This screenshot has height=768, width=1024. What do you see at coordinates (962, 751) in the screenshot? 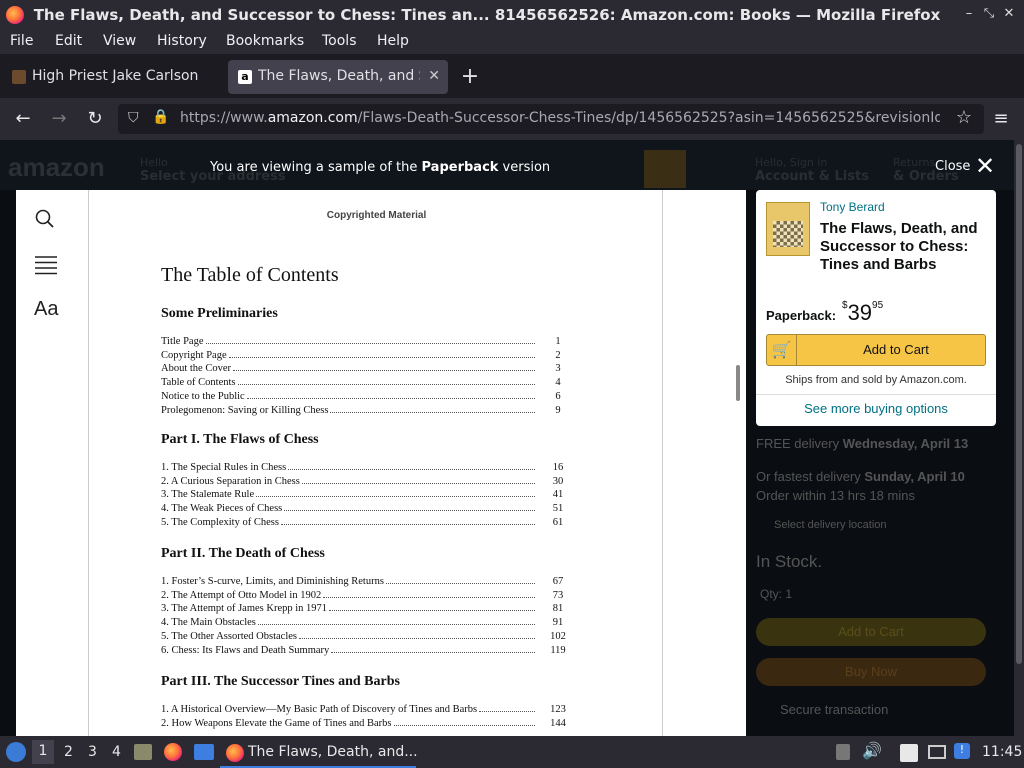
I see `update-notifier-icon: !` at bounding box center [962, 751].